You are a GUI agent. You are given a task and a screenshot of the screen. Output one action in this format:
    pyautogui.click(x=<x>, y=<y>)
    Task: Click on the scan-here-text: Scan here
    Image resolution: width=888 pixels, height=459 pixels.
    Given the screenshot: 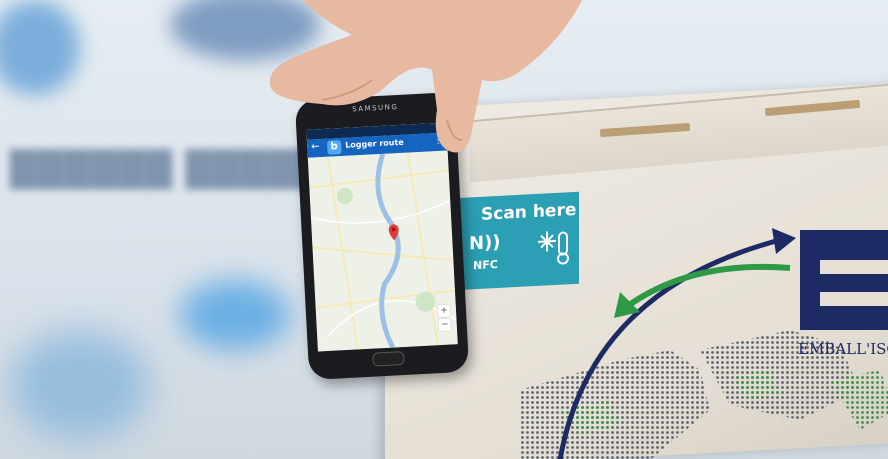 What is the action you would take?
    pyautogui.click(x=529, y=212)
    